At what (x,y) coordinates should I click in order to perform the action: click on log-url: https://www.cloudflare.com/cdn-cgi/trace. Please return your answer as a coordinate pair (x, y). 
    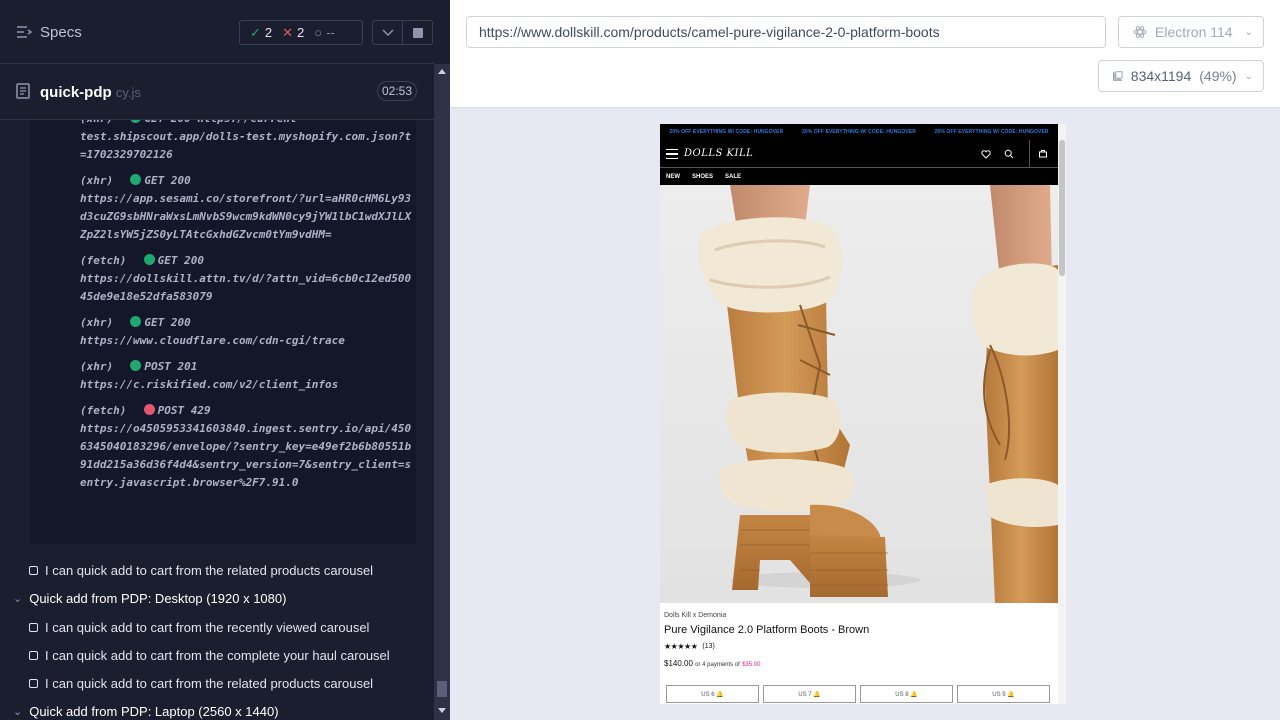
    Looking at the image, I should click on (212, 340).